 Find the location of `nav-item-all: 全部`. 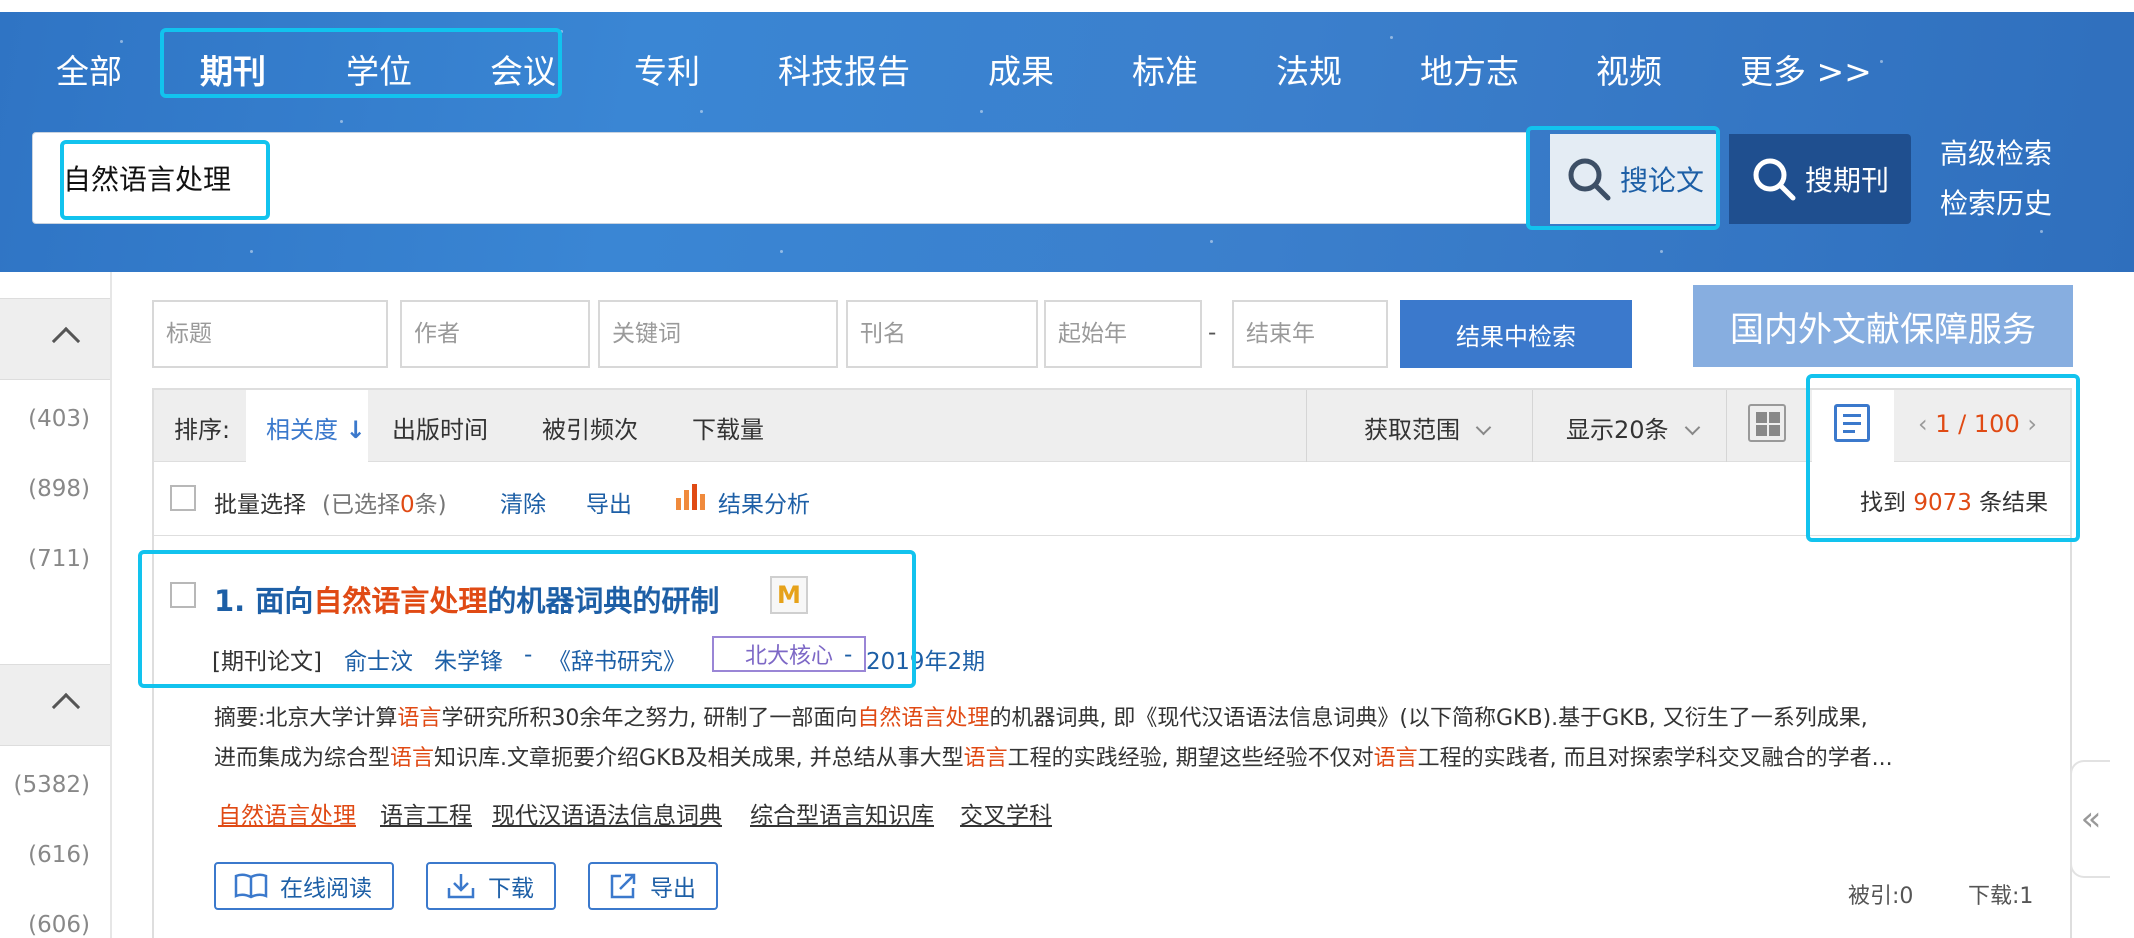

nav-item-all: 全部 is located at coordinates (89, 72).